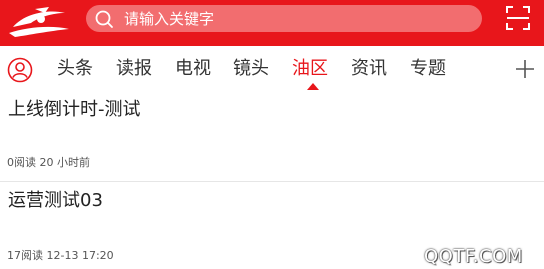 Image resolution: width=544 pixels, height=269 pixels. Describe the element at coordinates (251, 69) in the screenshot. I see `tab-jingtou: 镜头` at that location.